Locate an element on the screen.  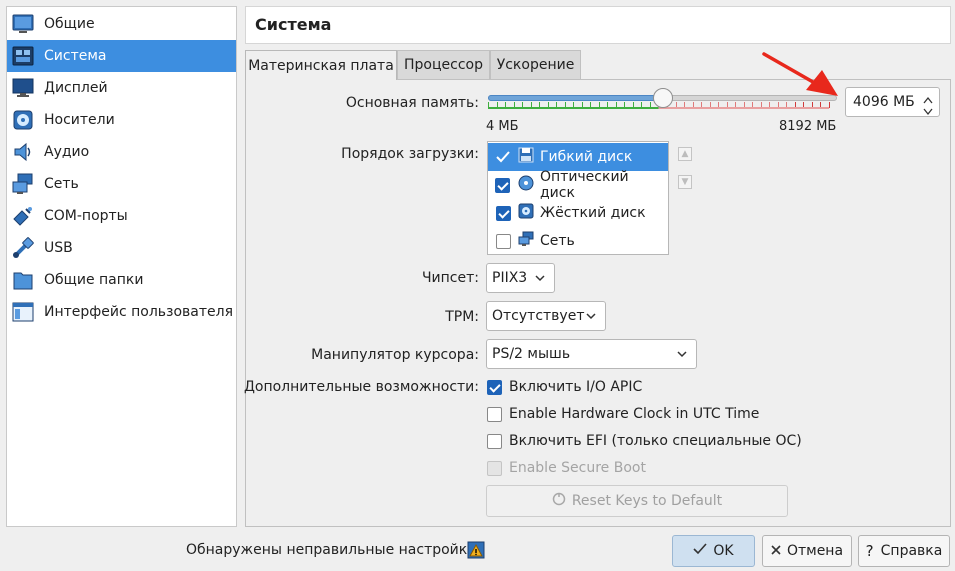
boot-network-checkbox is located at coordinates (503, 241).